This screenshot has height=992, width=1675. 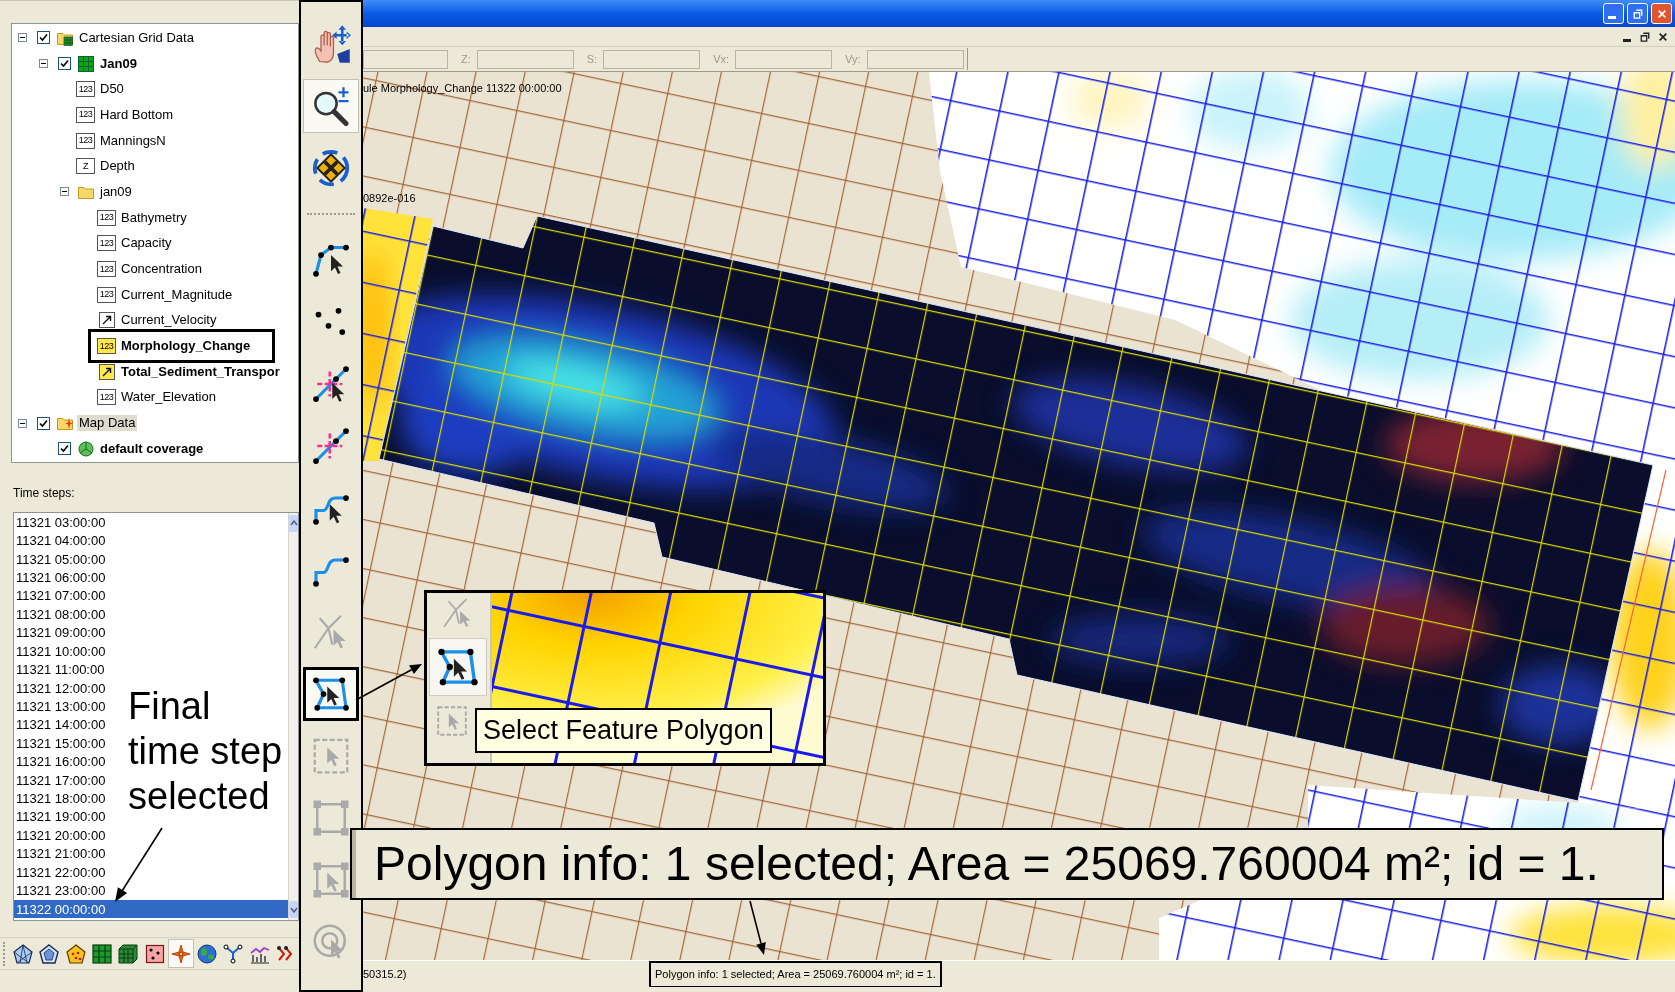 What do you see at coordinates (85, 63) in the screenshot?
I see `grid-icon` at bounding box center [85, 63].